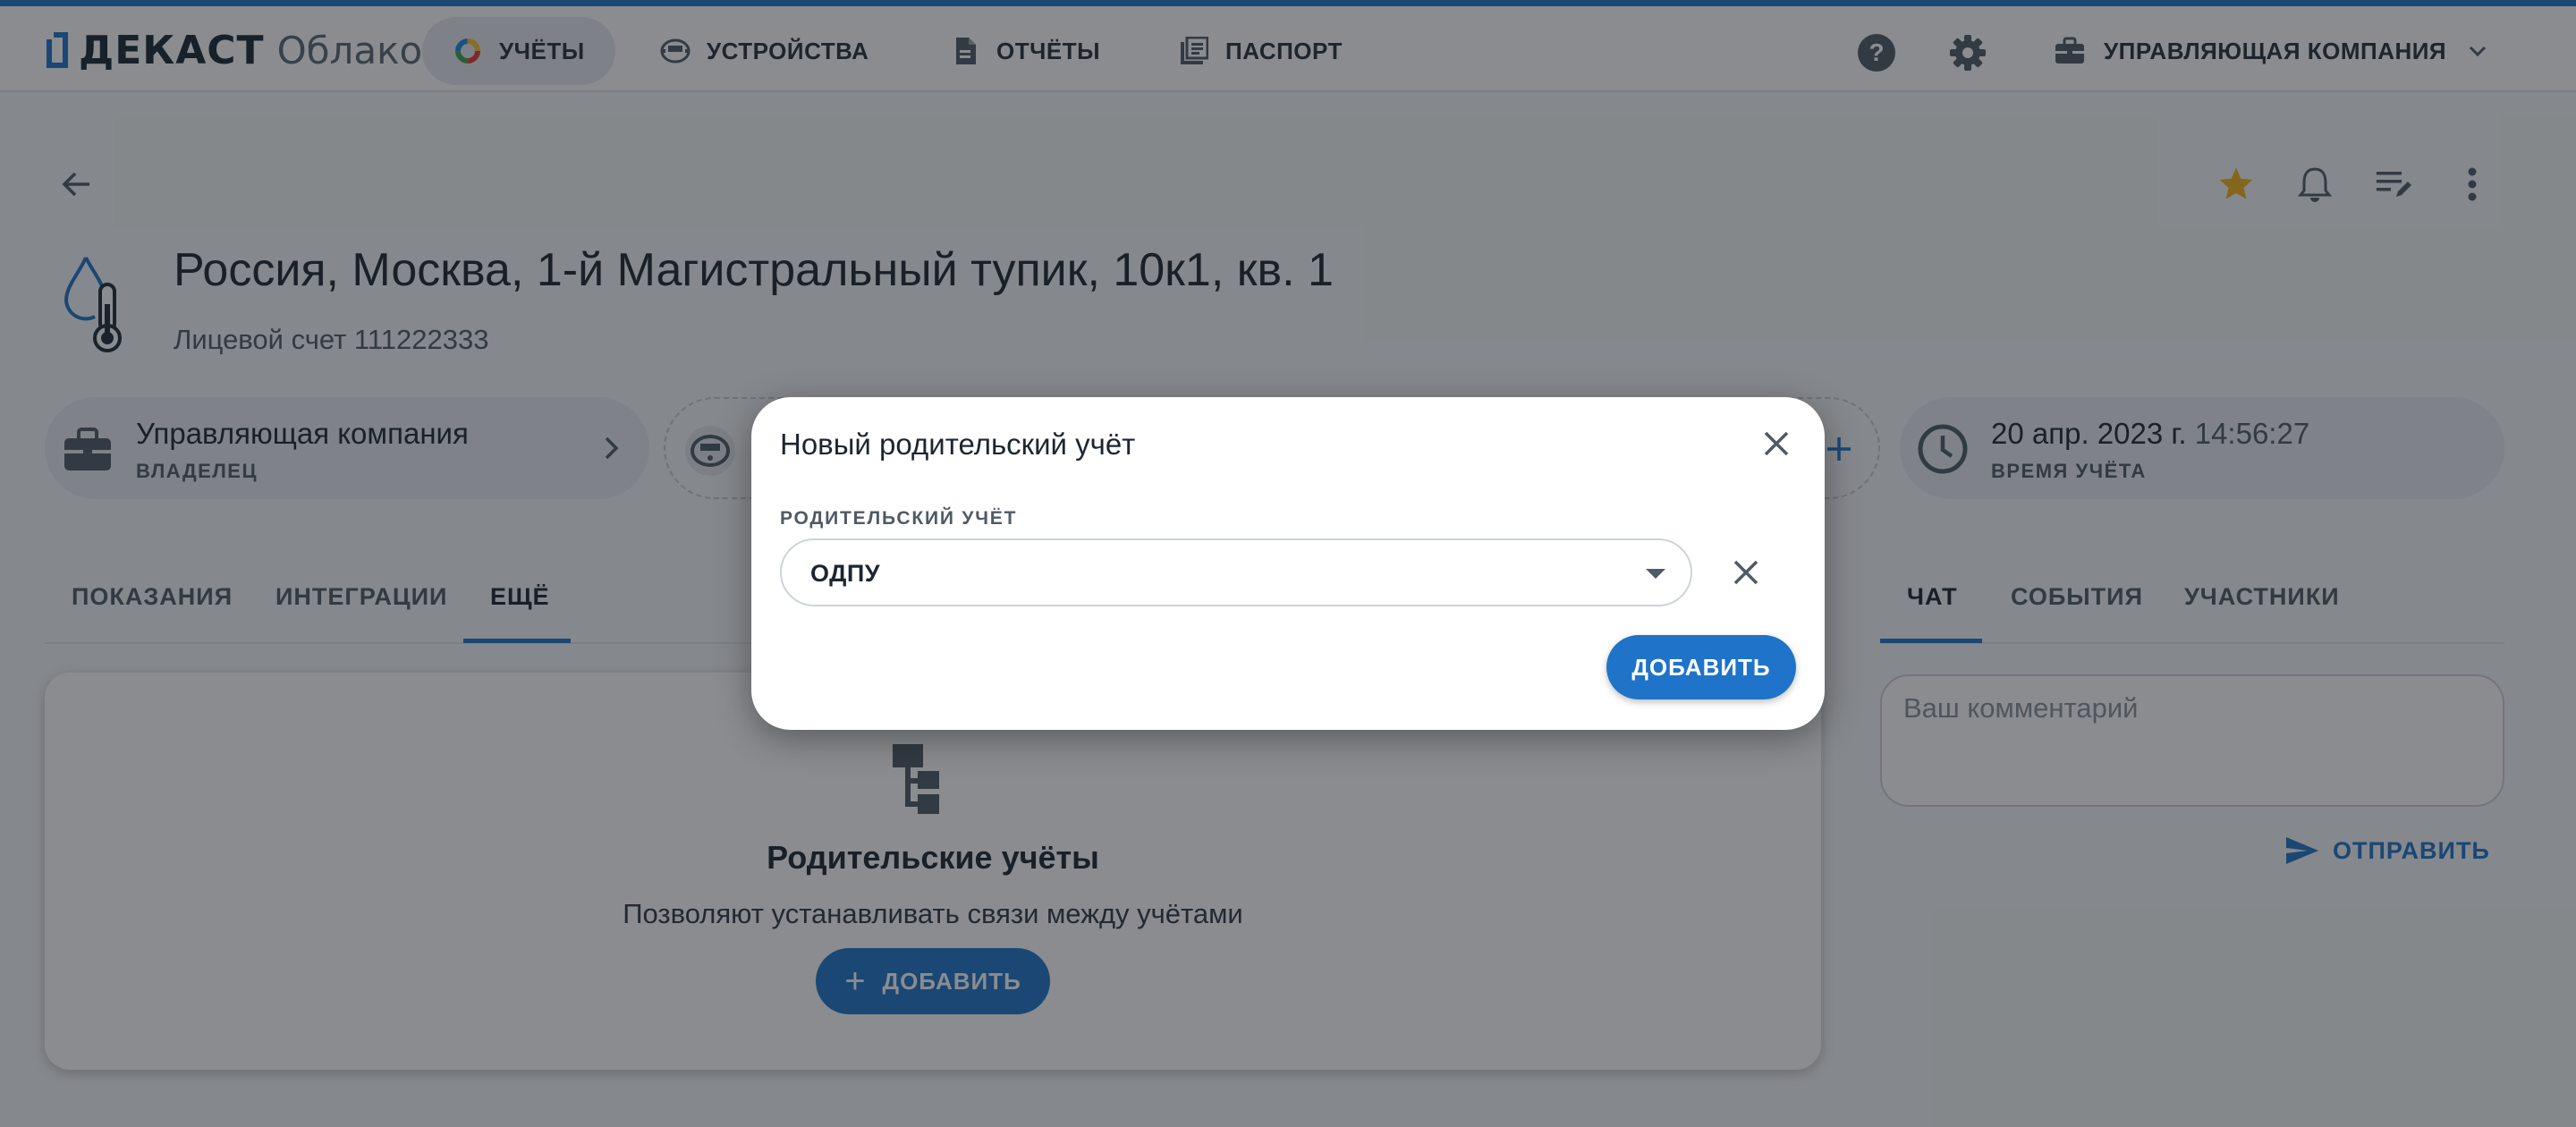  Describe the element at coordinates (1701, 667) in the screenshot. I see `dialog-add-button: ДОБАВИТЬ` at that location.